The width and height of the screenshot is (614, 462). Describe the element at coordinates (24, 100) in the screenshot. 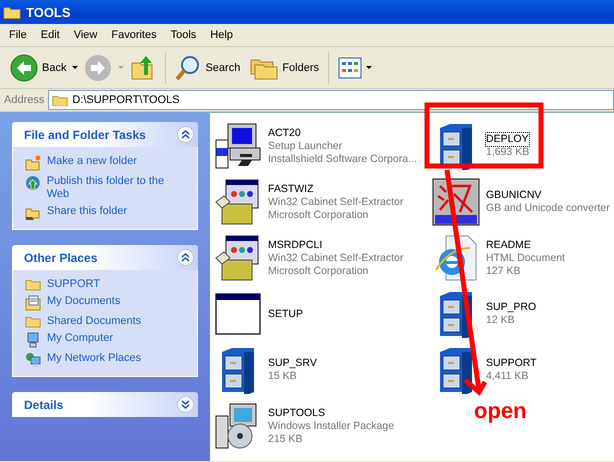

I see `address-label: Address` at that location.